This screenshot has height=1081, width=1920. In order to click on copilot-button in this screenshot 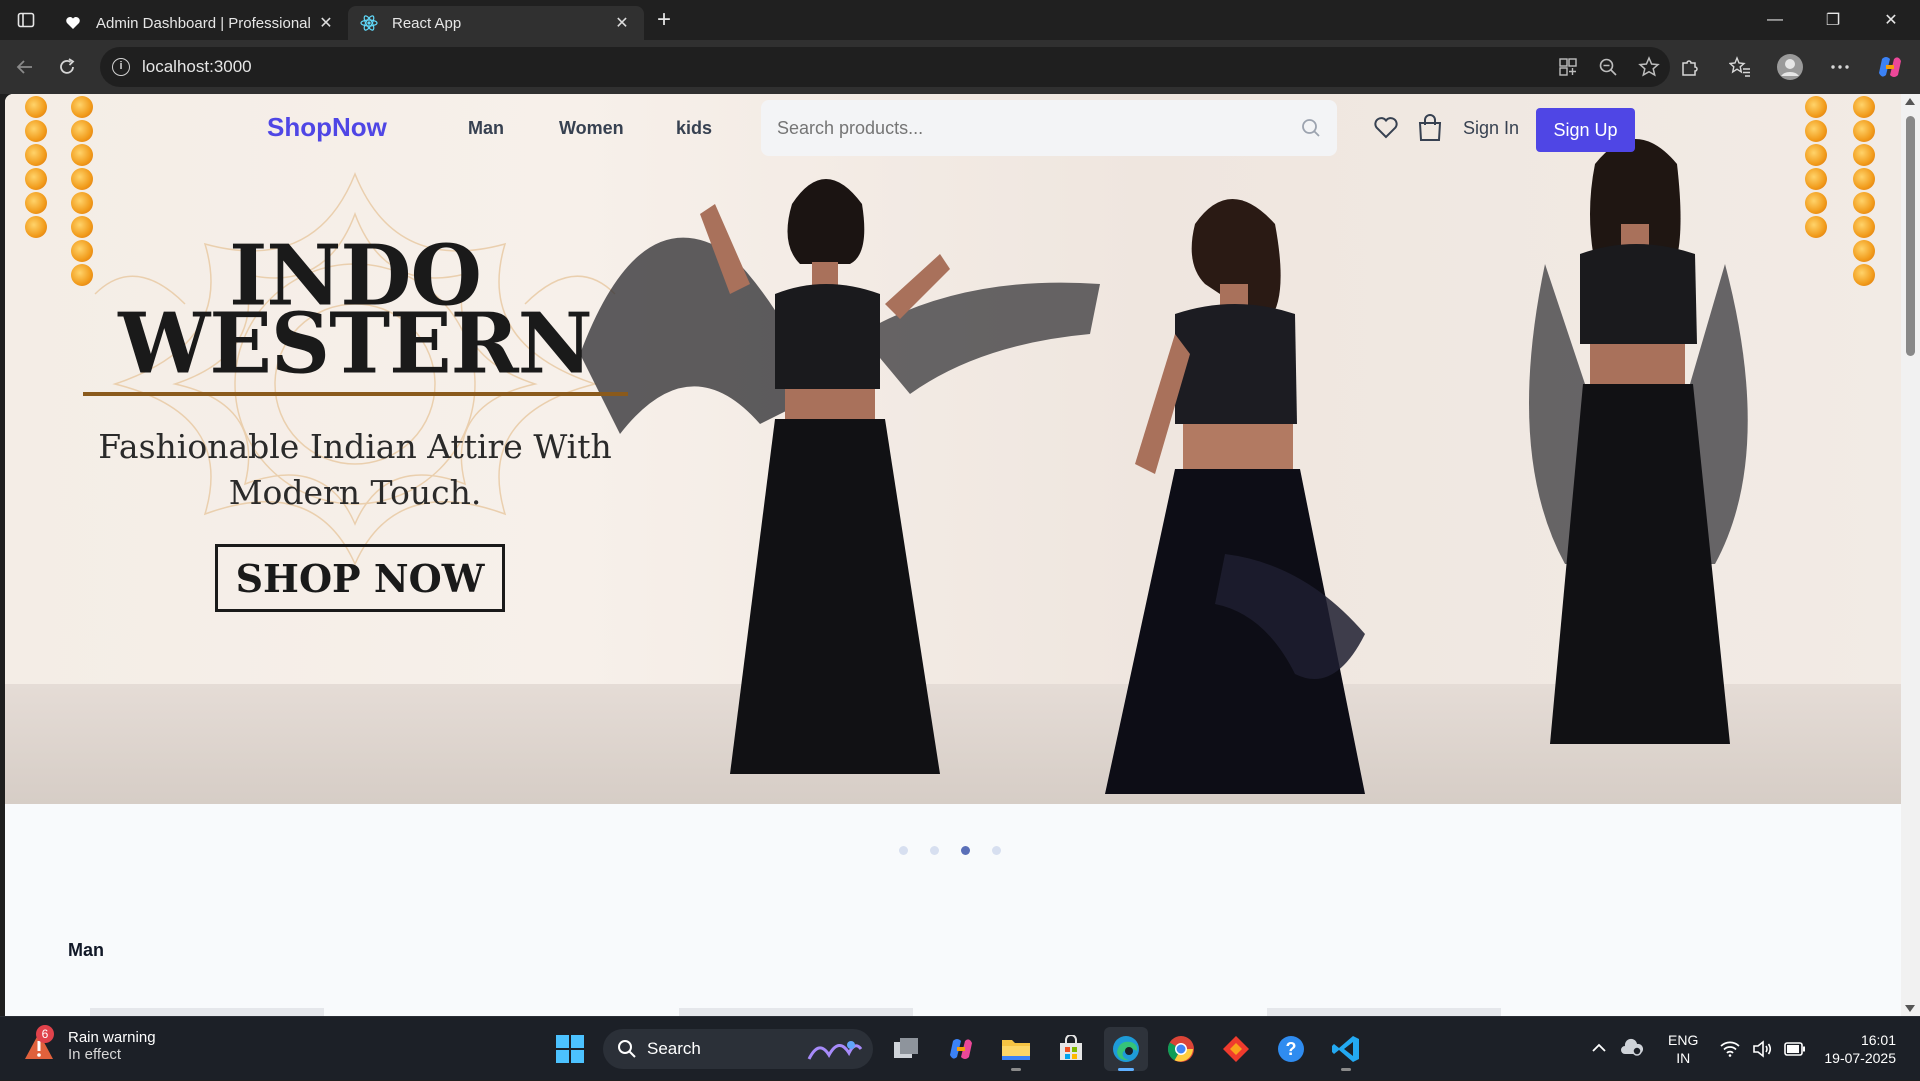, I will do `click(1890, 67)`.